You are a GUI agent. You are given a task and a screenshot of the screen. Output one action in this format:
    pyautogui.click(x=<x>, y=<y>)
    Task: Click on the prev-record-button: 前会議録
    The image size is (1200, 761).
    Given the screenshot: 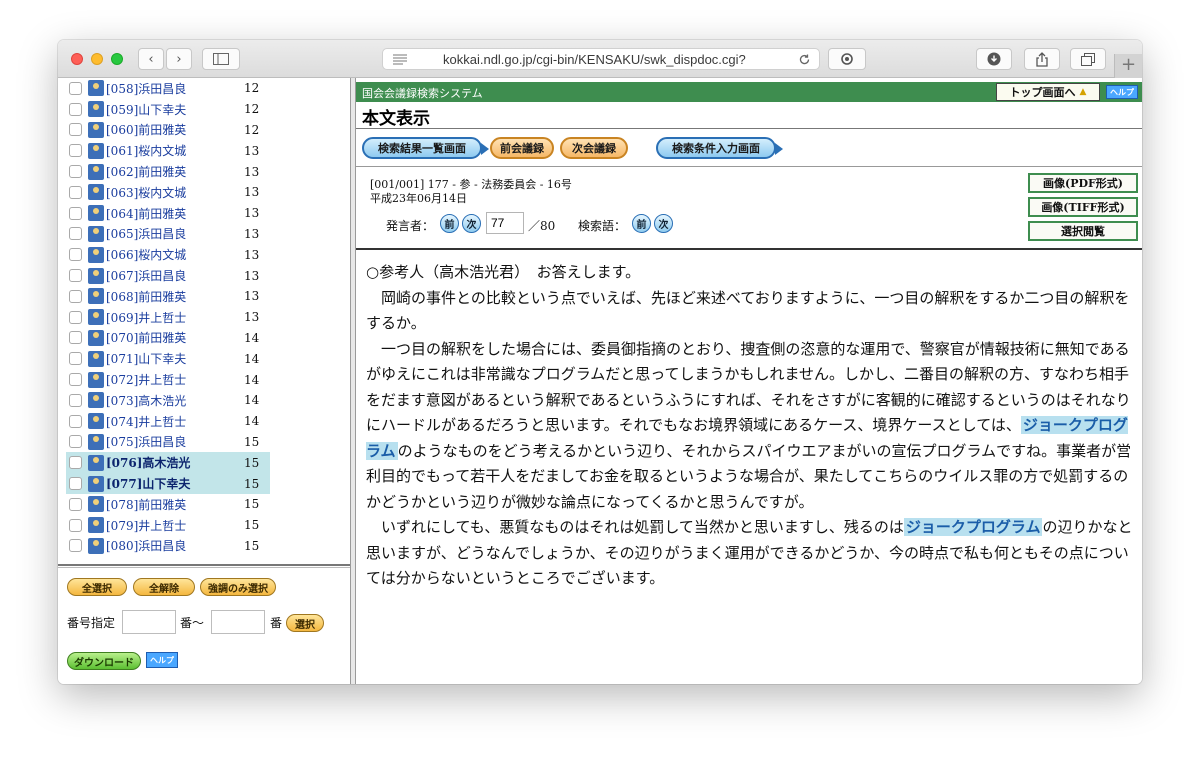 What is the action you would take?
    pyautogui.click(x=522, y=148)
    